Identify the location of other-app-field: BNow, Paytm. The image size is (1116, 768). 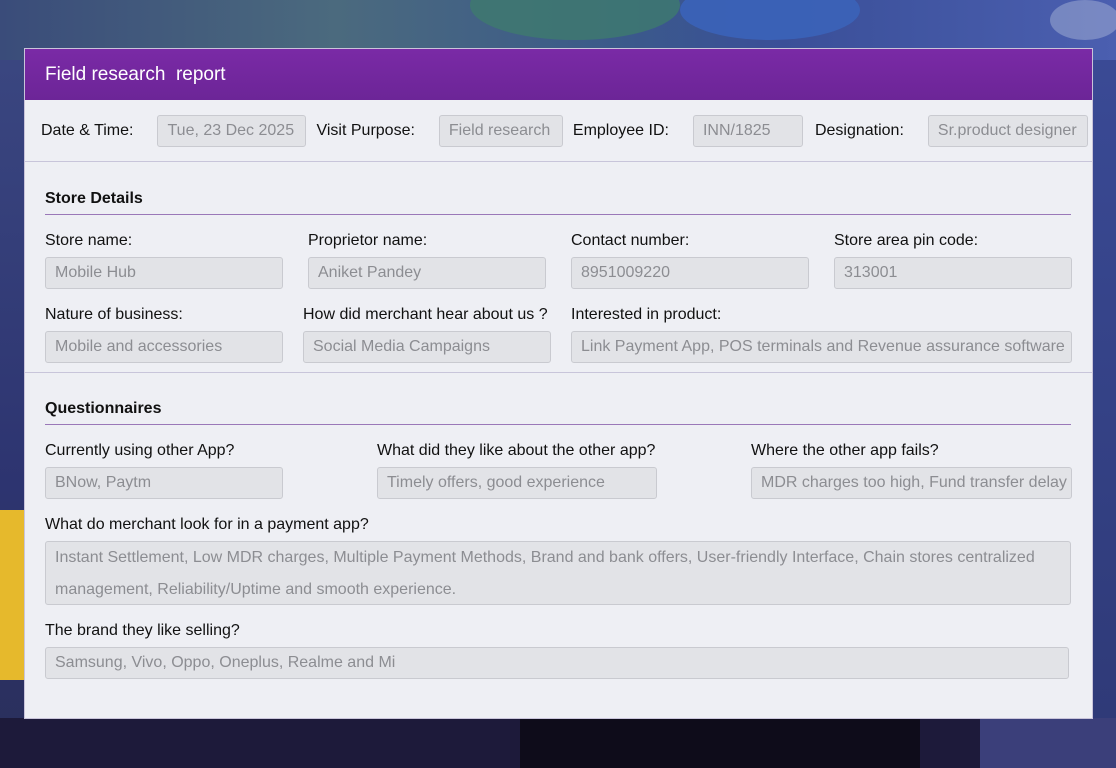
(164, 483).